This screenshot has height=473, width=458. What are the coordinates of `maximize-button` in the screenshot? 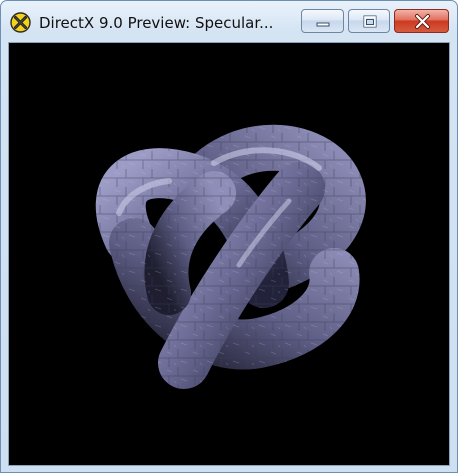 It's located at (369, 21).